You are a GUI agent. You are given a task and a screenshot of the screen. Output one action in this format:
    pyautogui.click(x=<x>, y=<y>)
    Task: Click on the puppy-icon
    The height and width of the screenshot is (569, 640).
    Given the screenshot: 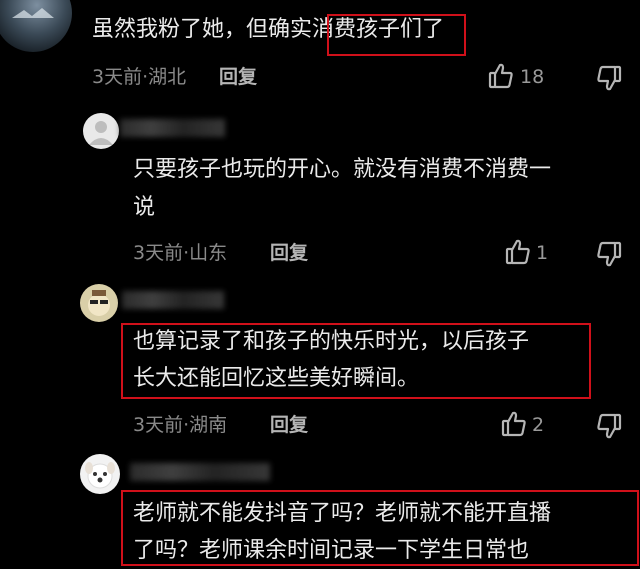 What is the action you would take?
    pyautogui.click(x=100, y=475)
    